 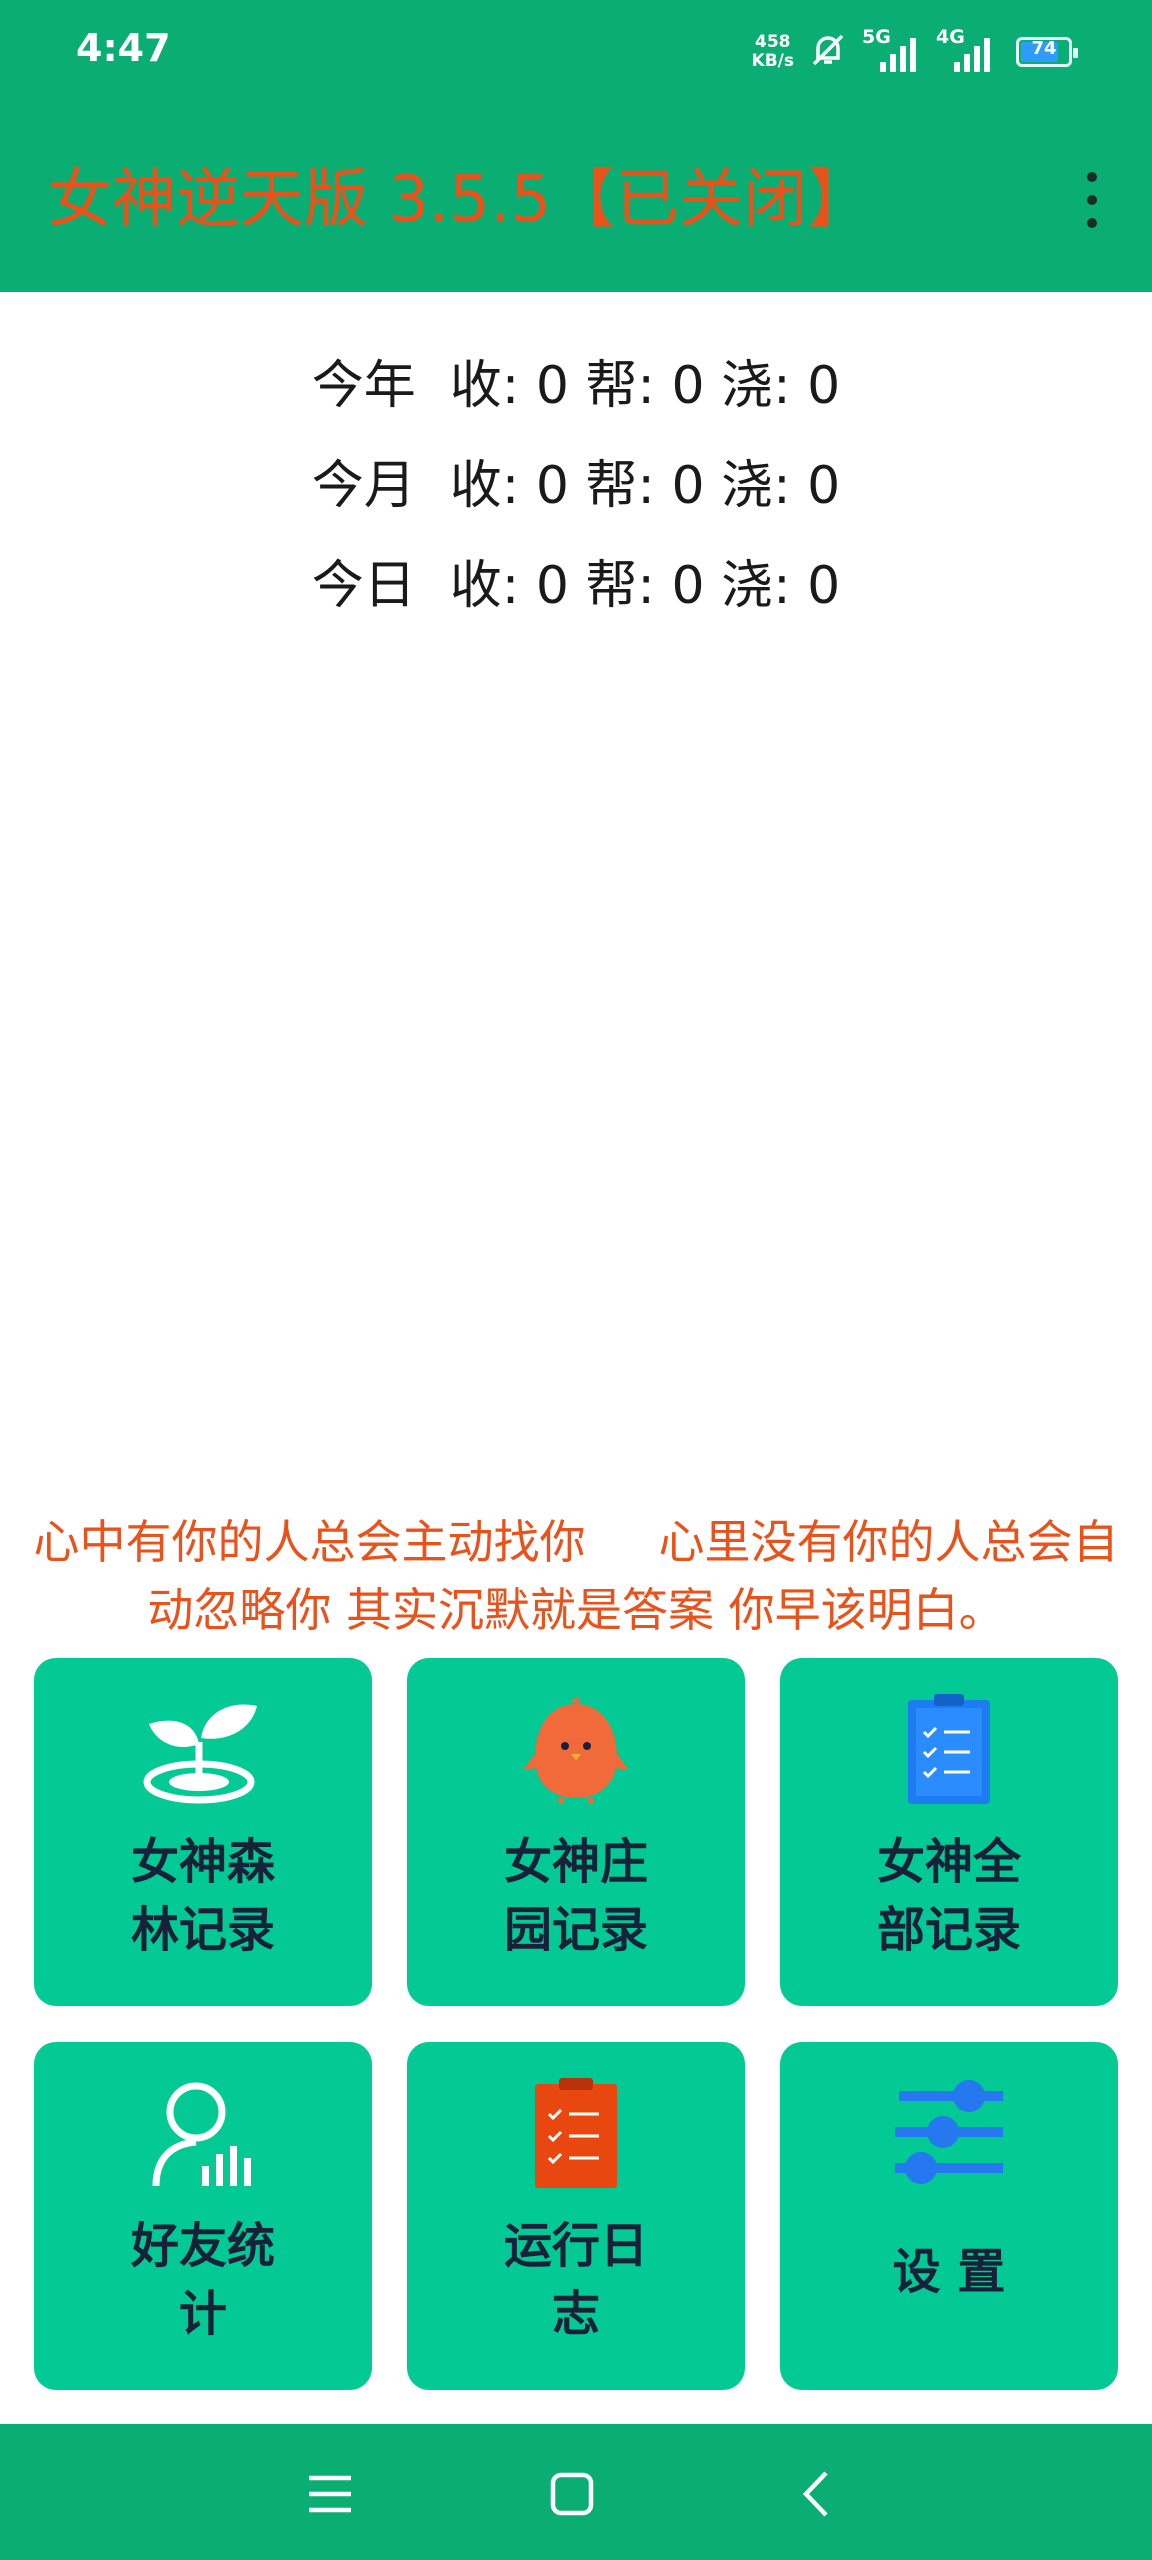 I want to click on network-speed: 458 KB/s, so click(x=773, y=52).